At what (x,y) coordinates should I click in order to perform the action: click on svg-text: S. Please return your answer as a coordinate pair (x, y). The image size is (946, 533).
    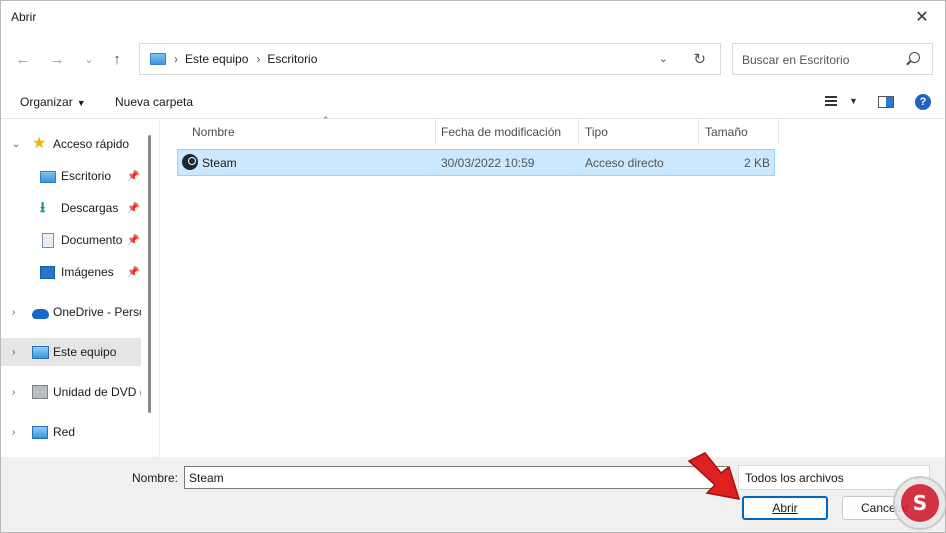
    Looking at the image, I should click on (920, 503).